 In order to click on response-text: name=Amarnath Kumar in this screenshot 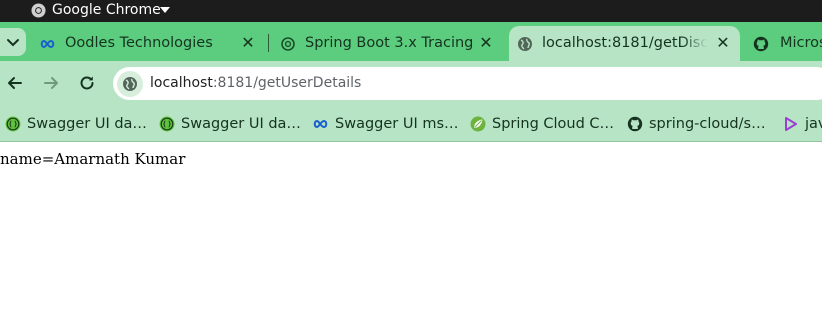, I will do `click(93, 159)`.